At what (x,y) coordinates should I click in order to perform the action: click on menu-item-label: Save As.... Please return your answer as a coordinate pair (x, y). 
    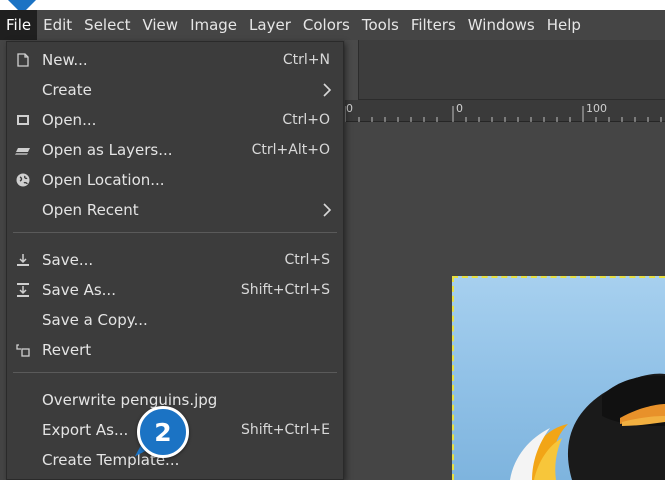
    Looking at the image, I should click on (79, 290).